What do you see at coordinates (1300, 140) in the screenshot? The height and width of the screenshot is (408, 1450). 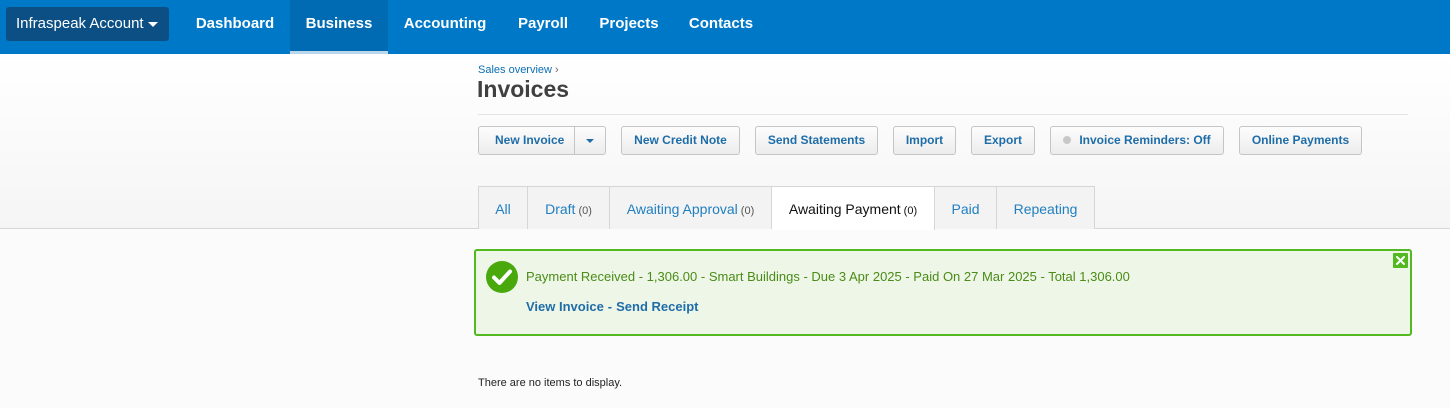 I see `online-payments-button: Online Payments` at bounding box center [1300, 140].